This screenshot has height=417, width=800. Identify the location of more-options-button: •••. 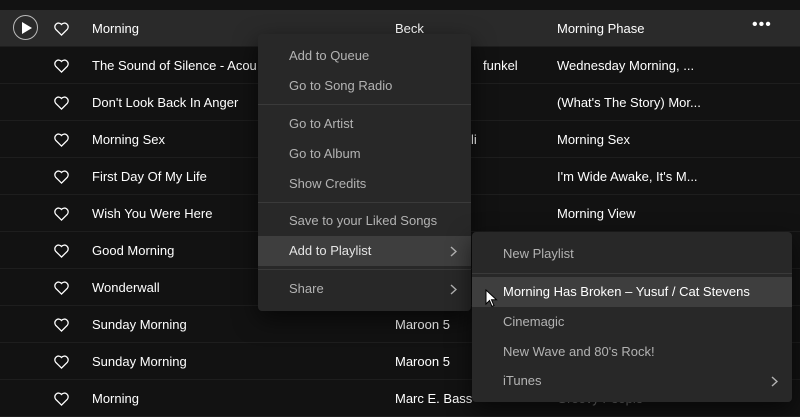
(762, 28).